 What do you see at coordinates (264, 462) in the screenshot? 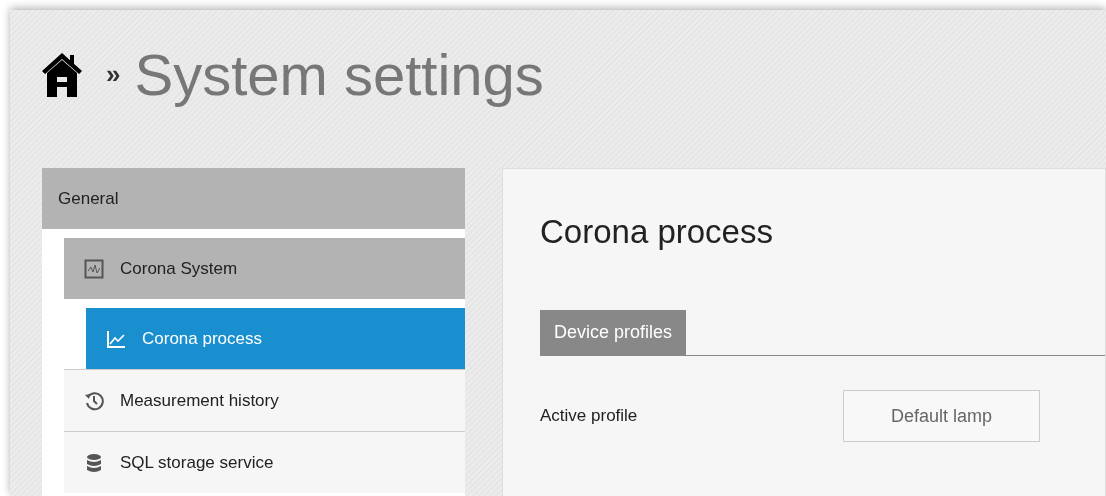
I see `sidebar-item: SQL storage service` at bounding box center [264, 462].